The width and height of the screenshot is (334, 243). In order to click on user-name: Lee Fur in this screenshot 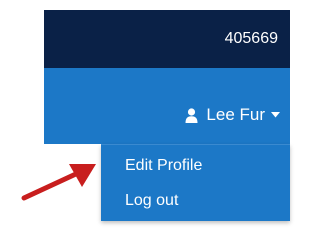, I will do `click(235, 114)`.